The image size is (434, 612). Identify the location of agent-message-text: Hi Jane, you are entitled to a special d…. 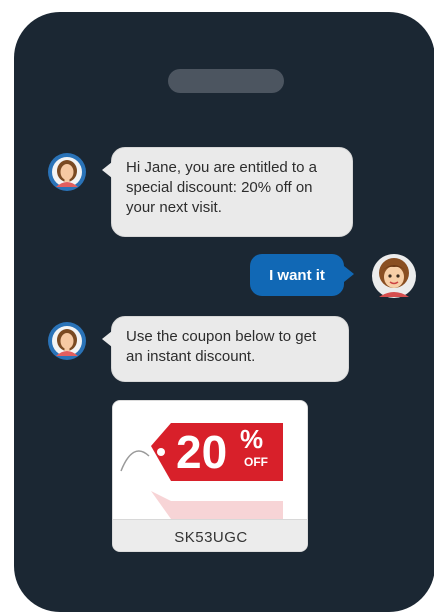
(221, 187).